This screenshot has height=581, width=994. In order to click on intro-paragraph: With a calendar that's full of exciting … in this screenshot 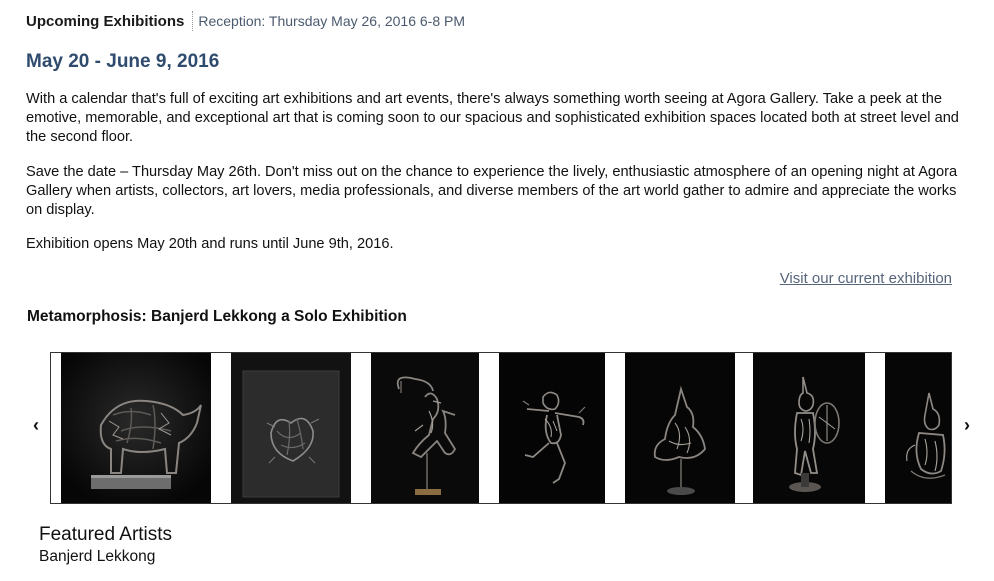, I will do `click(492, 118)`.